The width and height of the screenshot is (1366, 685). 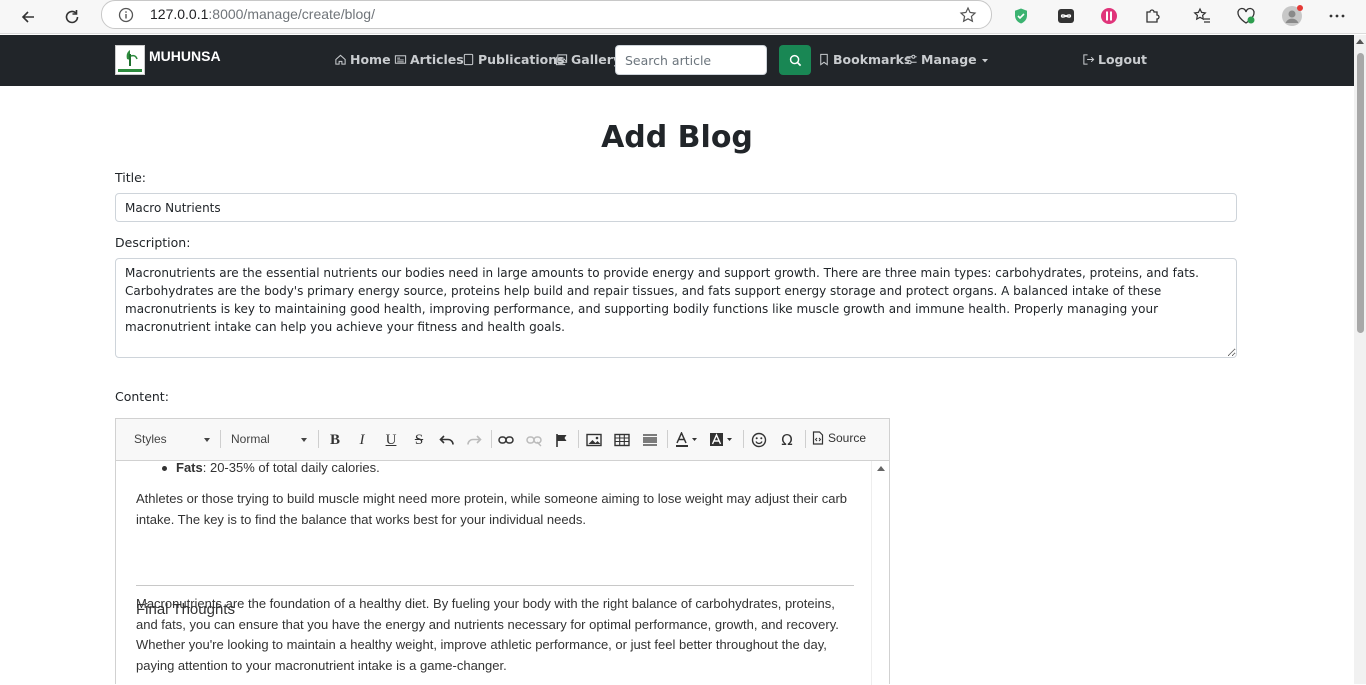 What do you see at coordinates (691, 60) in the screenshot?
I see `search-input` at bounding box center [691, 60].